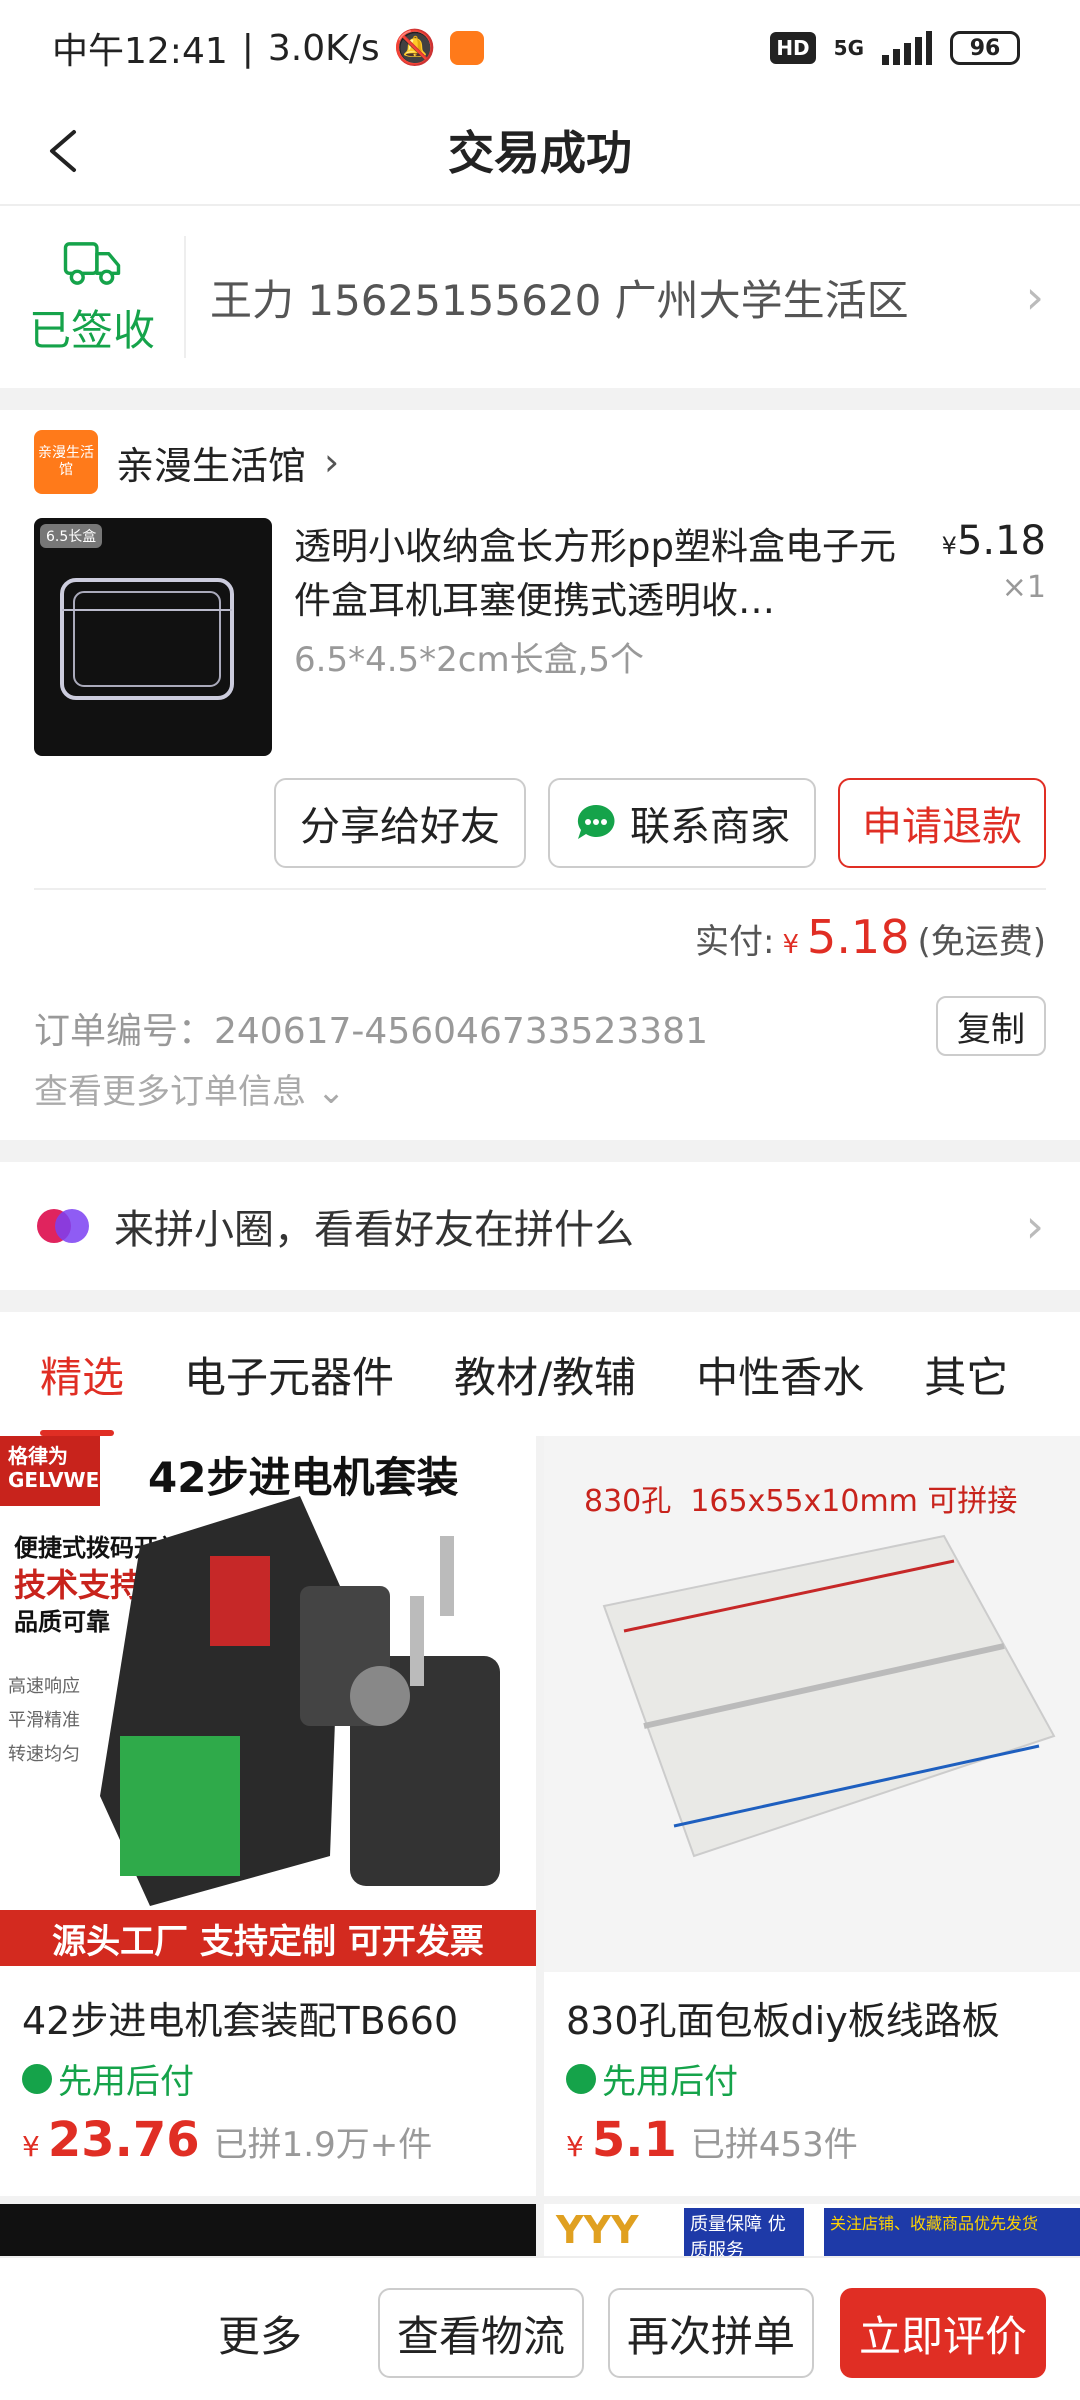  What do you see at coordinates (634, 2140) in the screenshot?
I see `product-price: 5.1` at bounding box center [634, 2140].